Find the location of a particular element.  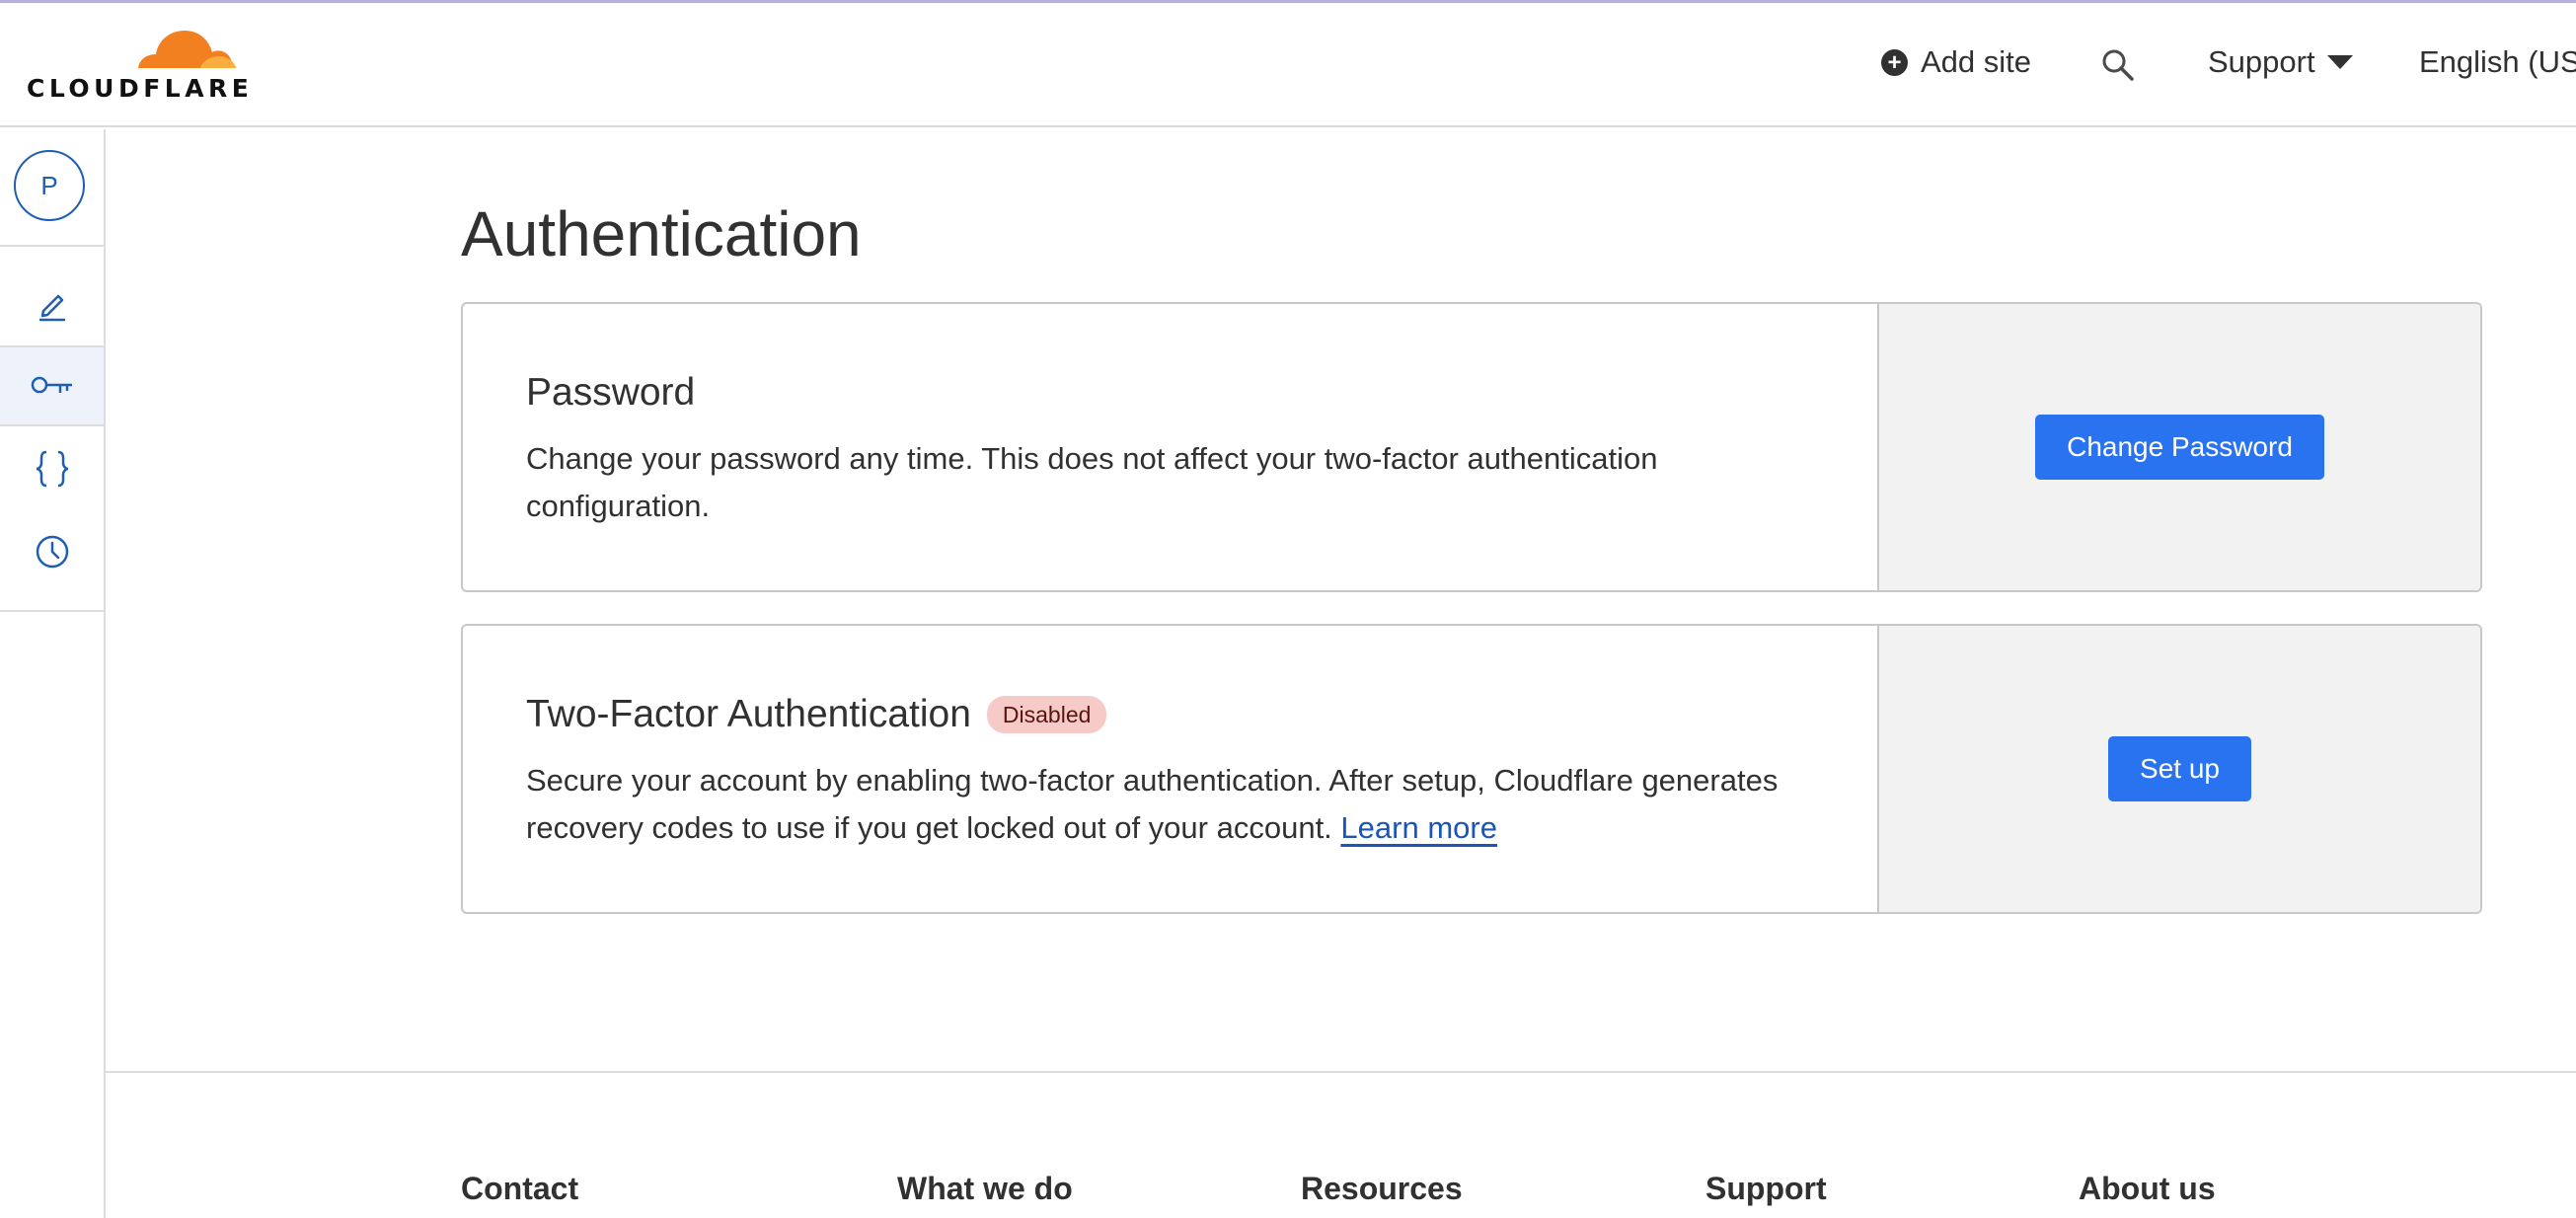

language-selector: English (US is located at coordinates (2497, 62).